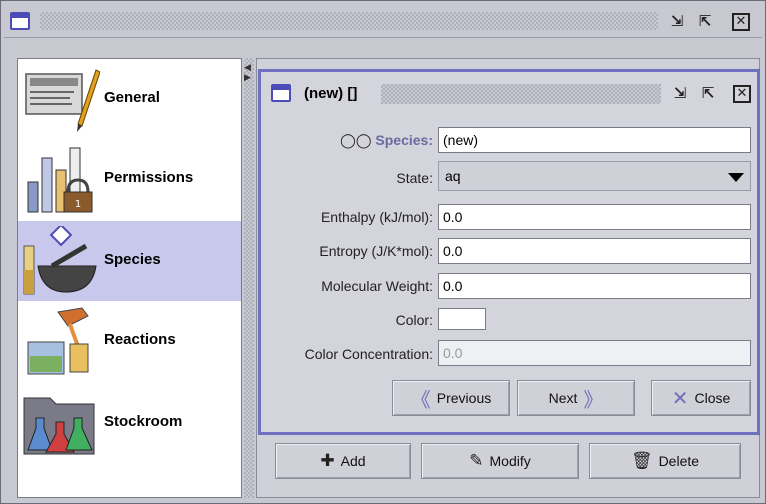 The height and width of the screenshot is (504, 766). I want to click on sidebar-item-label: General, so click(132, 97).